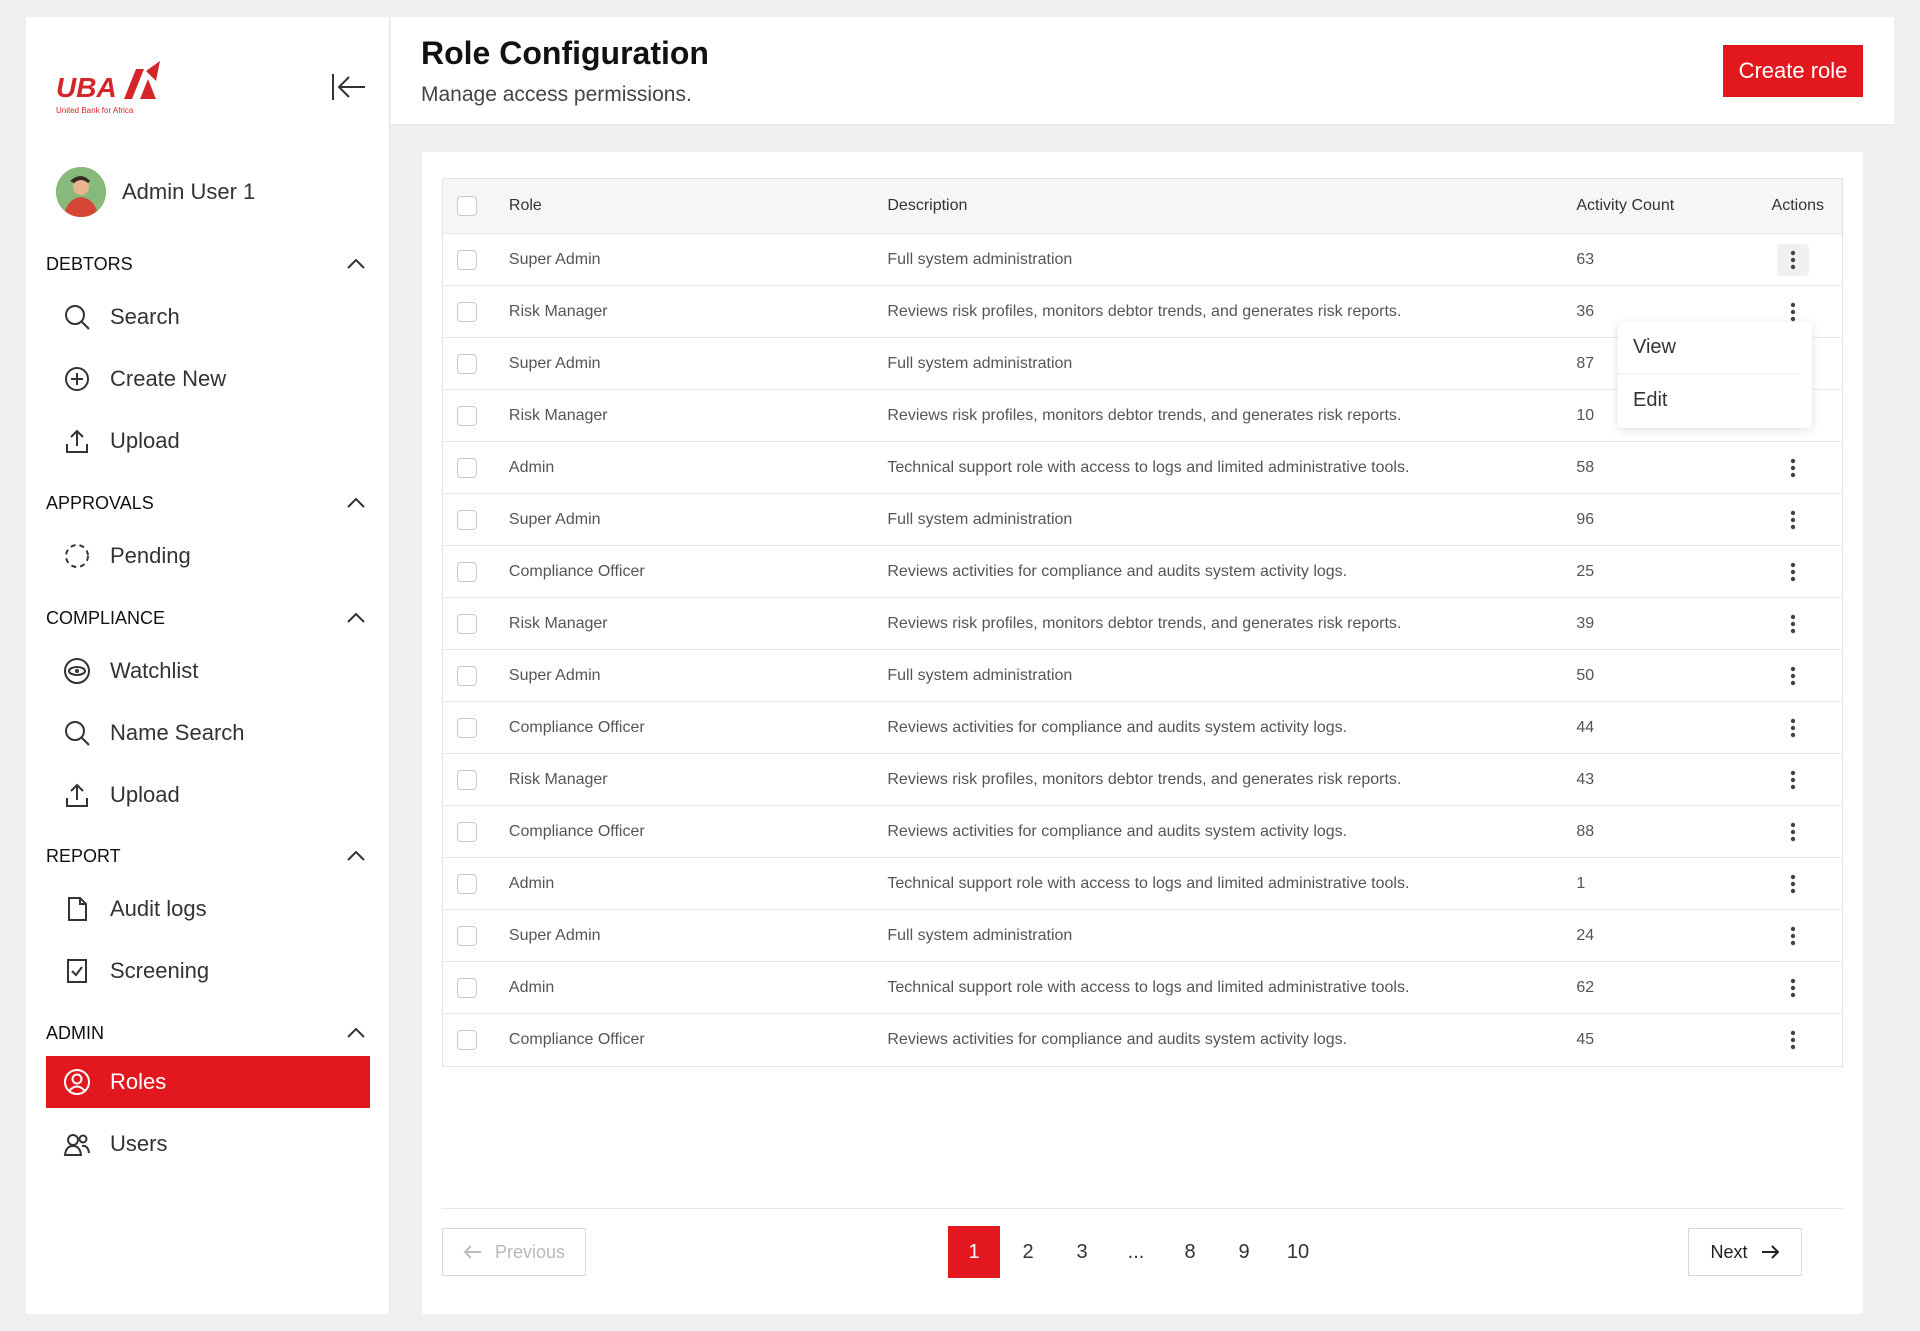 This screenshot has height=1331, width=1920. I want to click on activity-count-cell: 1, so click(1581, 883).